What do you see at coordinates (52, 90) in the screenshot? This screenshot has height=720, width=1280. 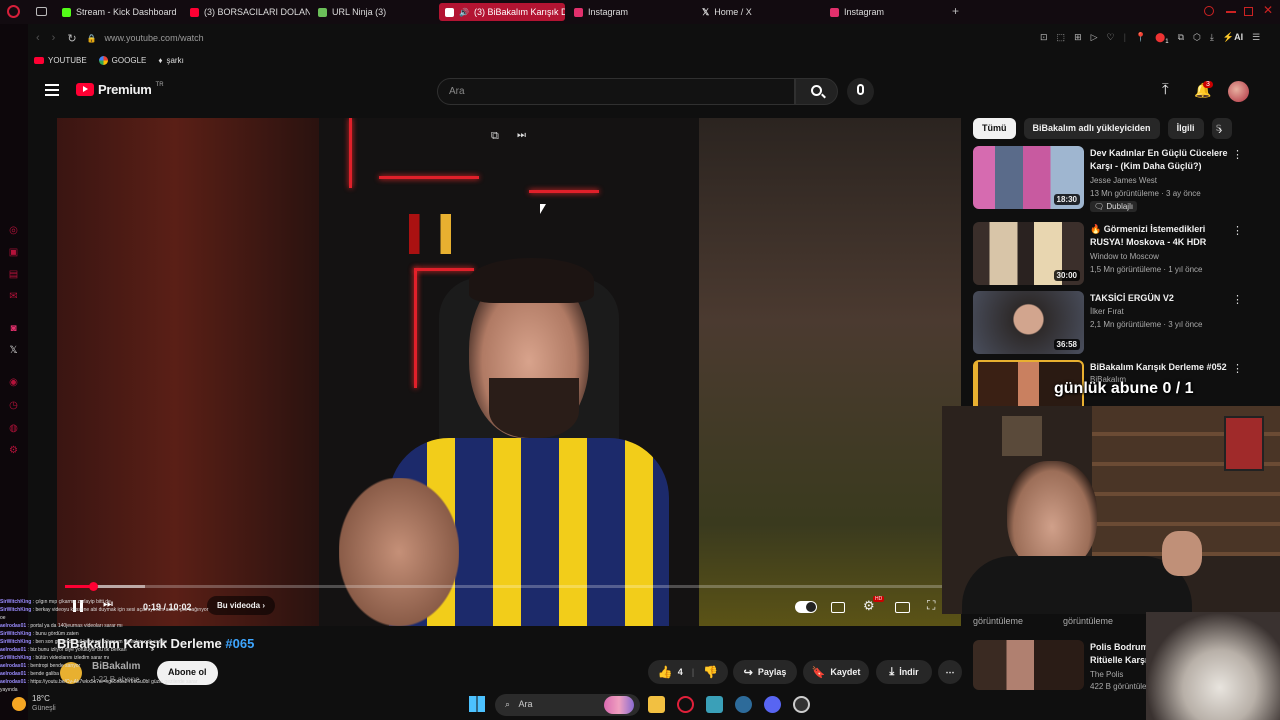 I see `hamburger-menu-icon` at bounding box center [52, 90].